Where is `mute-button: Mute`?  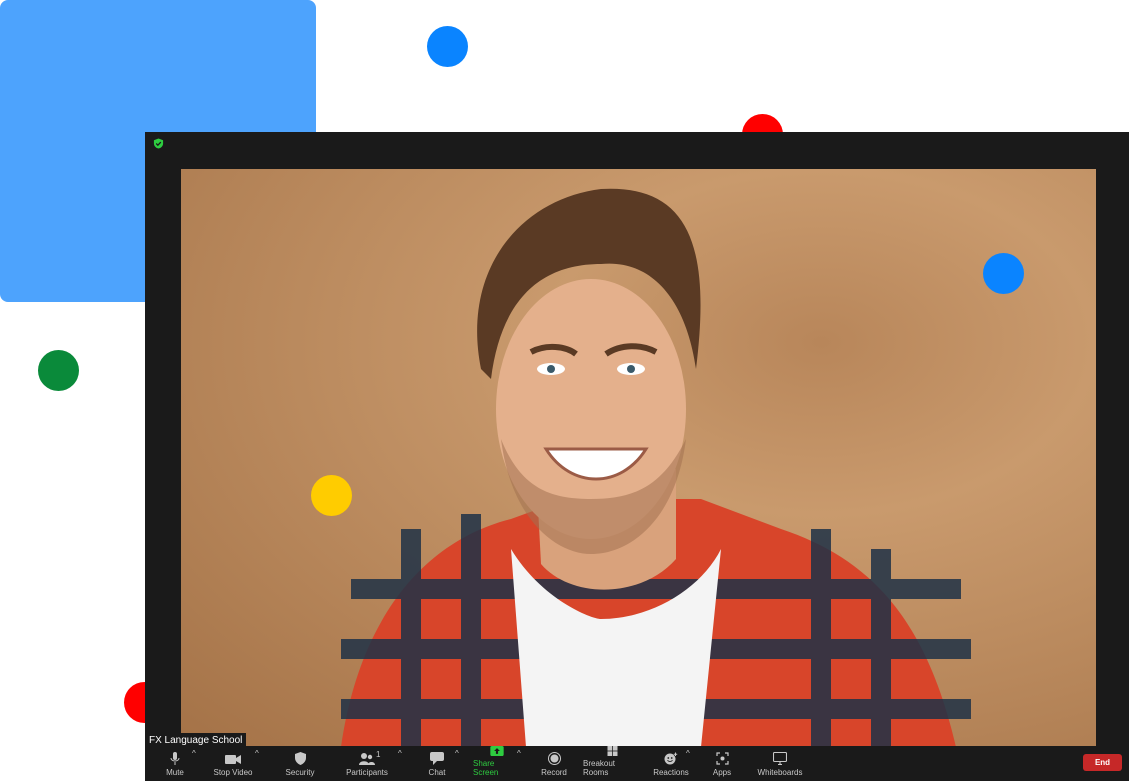
mute-button: Mute is located at coordinates (175, 763).